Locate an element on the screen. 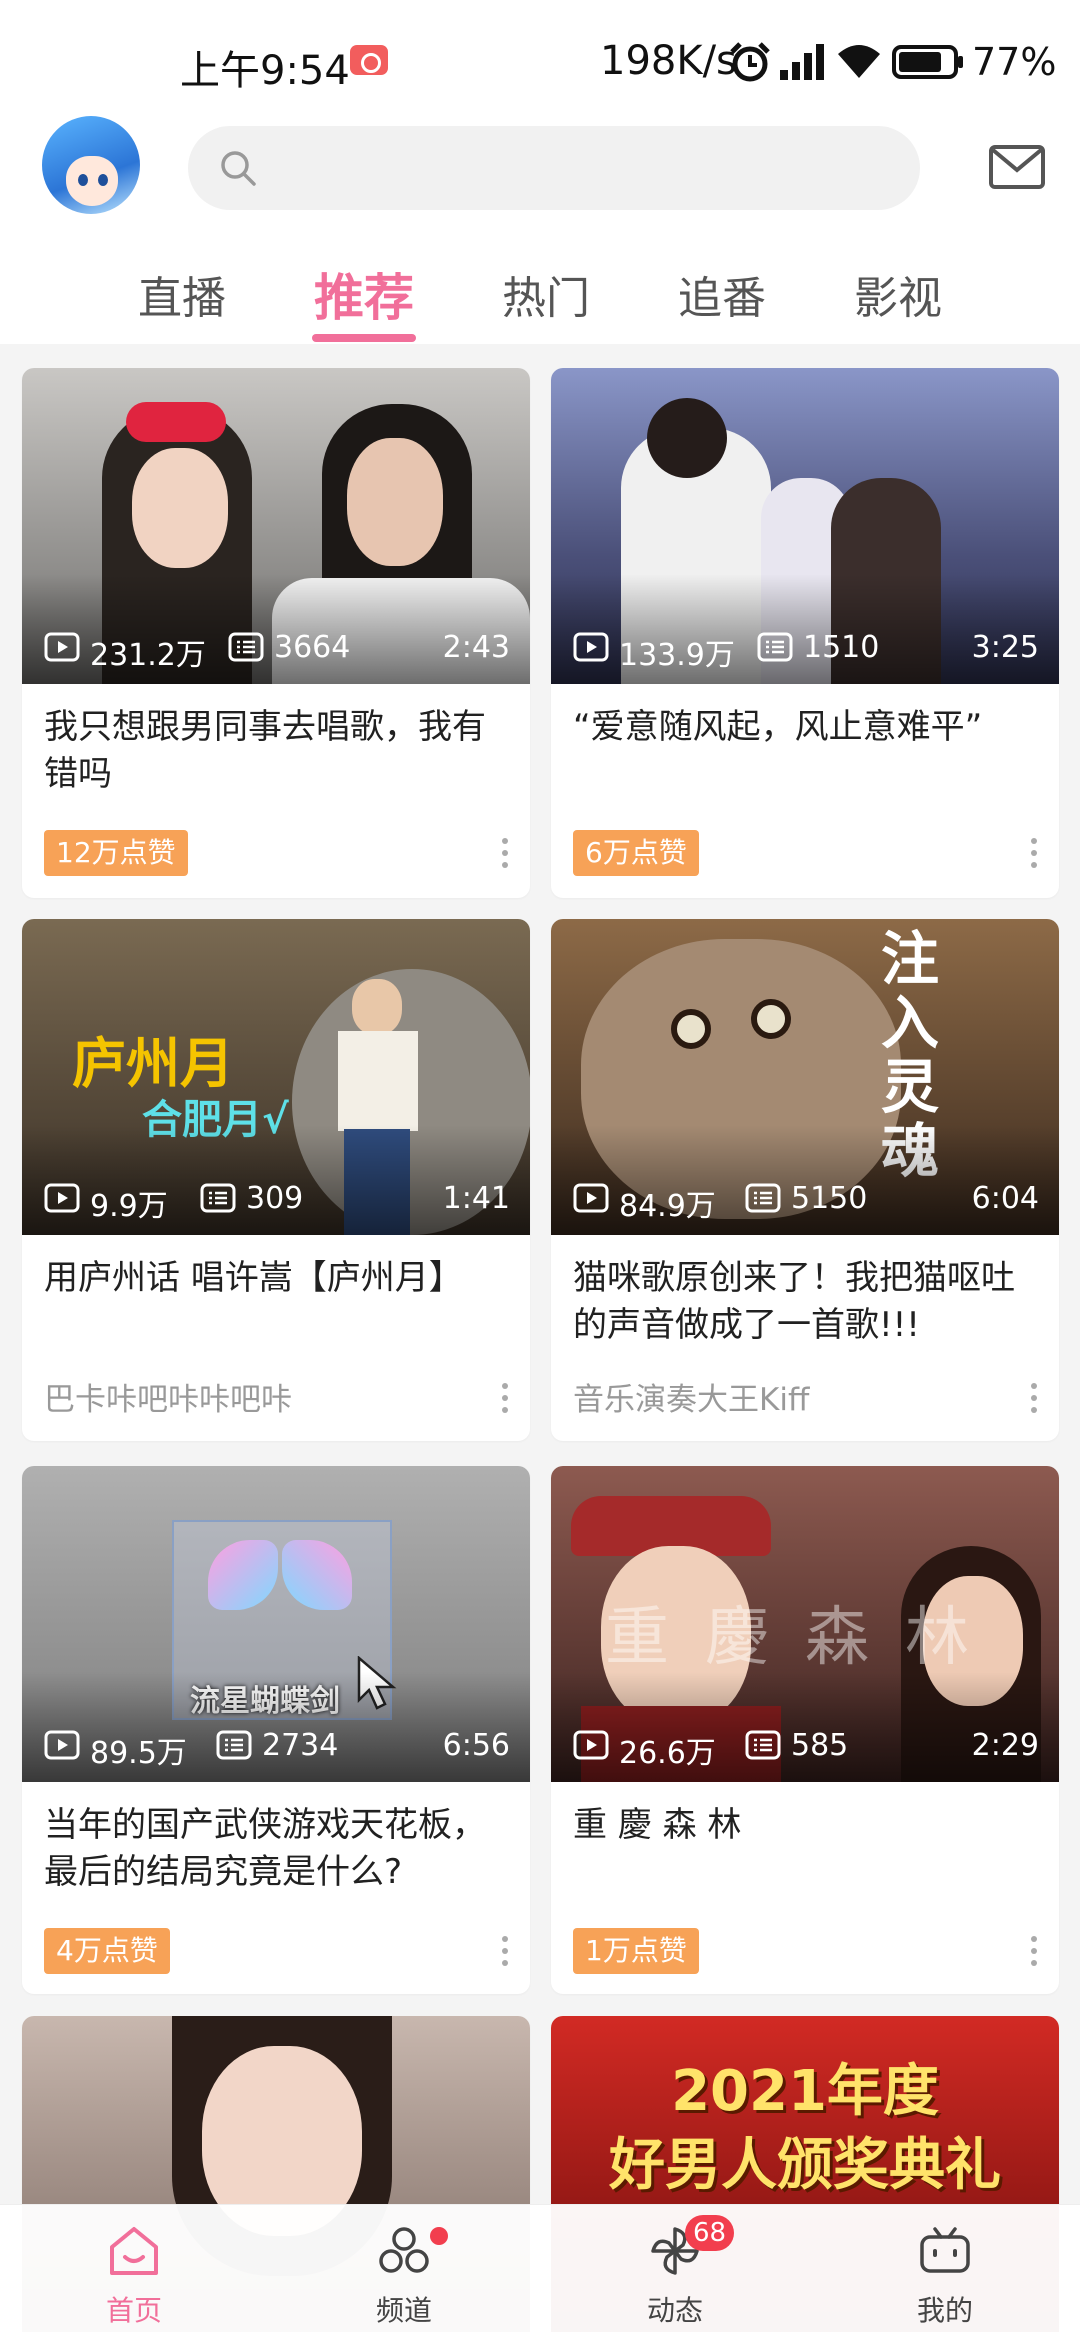 The width and height of the screenshot is (1080, 2340). search-icon is located at coordinates (238, 168).